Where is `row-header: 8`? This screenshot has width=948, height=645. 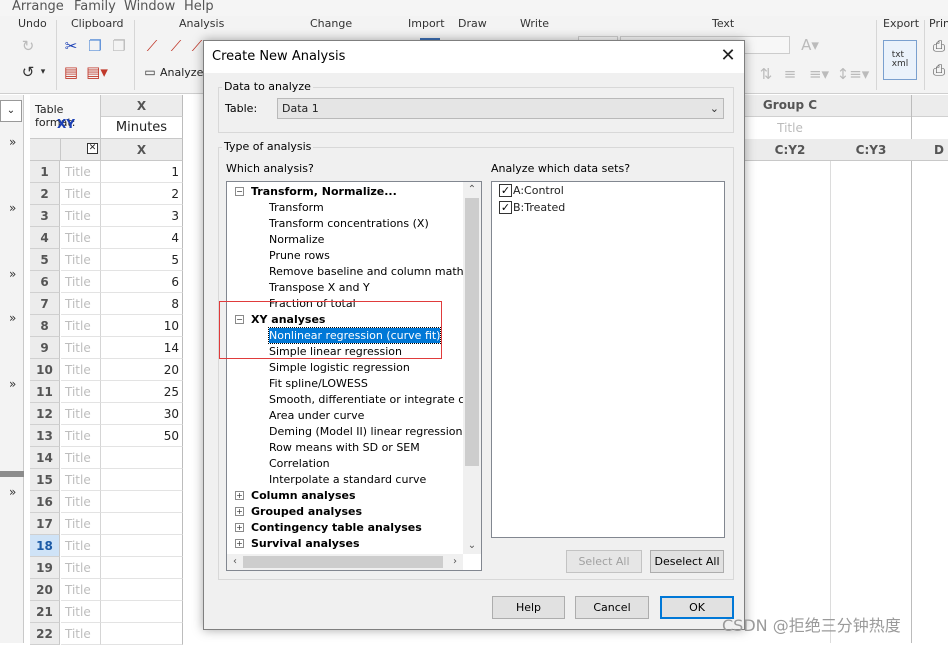
row-header: 8 is located at coordinates (45, 326).